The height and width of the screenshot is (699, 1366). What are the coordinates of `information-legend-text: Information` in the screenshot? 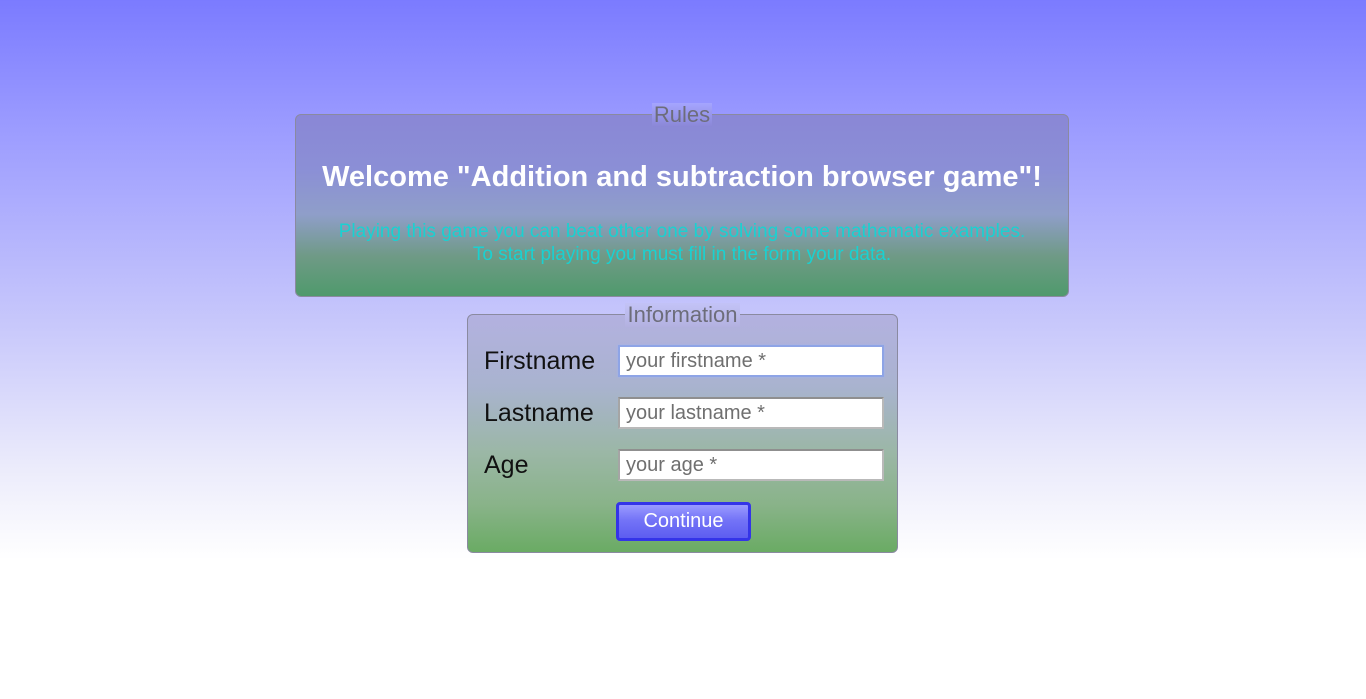 It's located at (682, 314).